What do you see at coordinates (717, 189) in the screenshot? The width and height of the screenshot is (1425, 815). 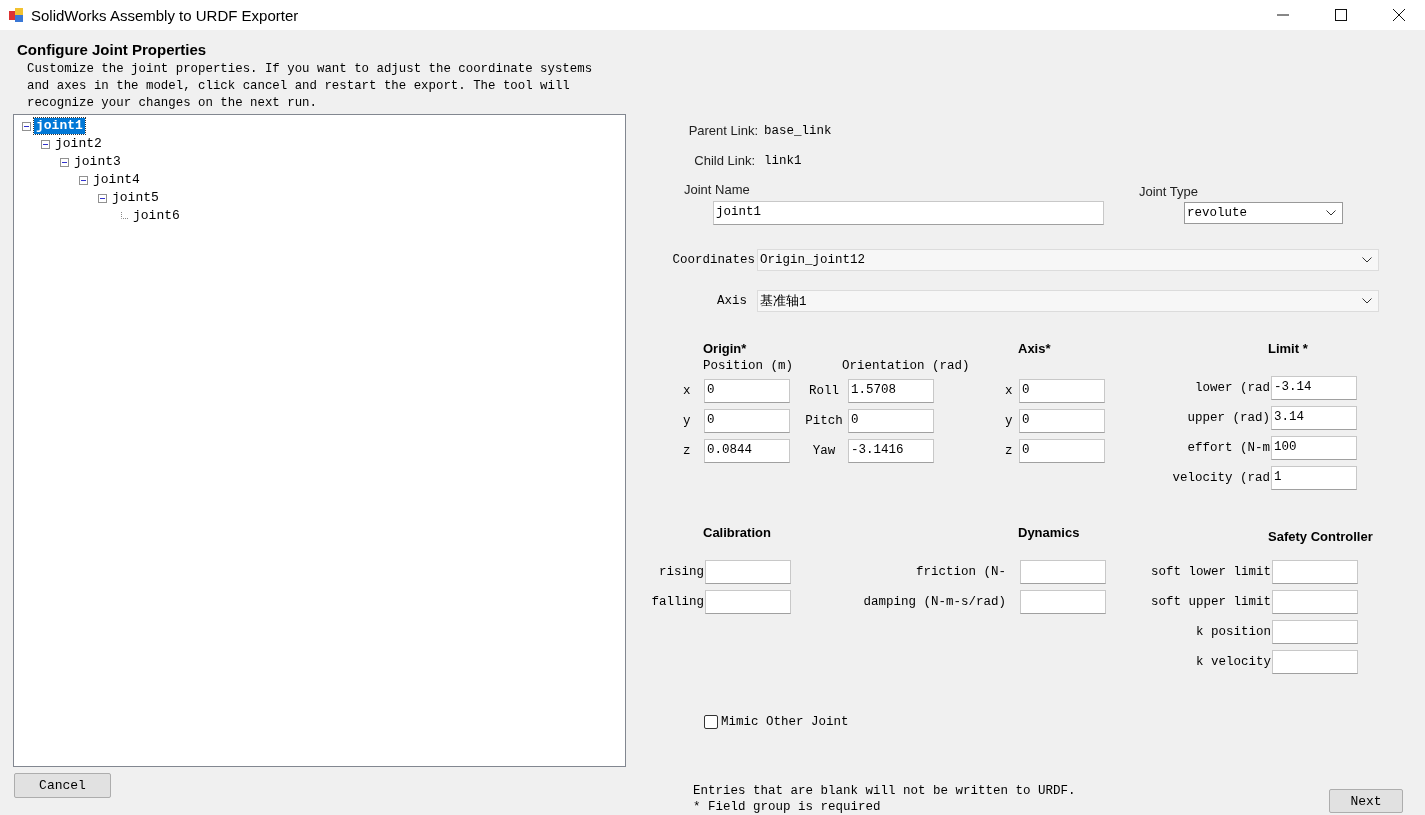 I see `field-label: Joint Name` at bounding box center [717, 189].